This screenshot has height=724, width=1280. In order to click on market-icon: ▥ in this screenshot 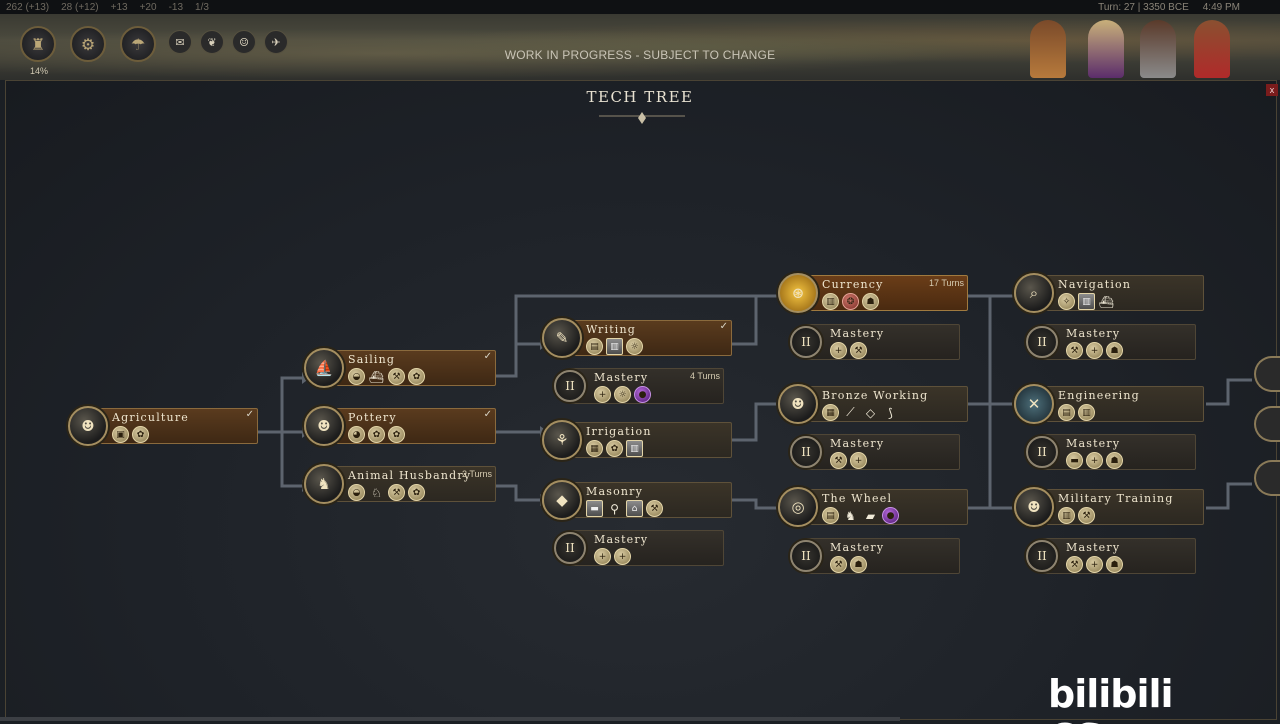, I will do `click(830, 301)`.